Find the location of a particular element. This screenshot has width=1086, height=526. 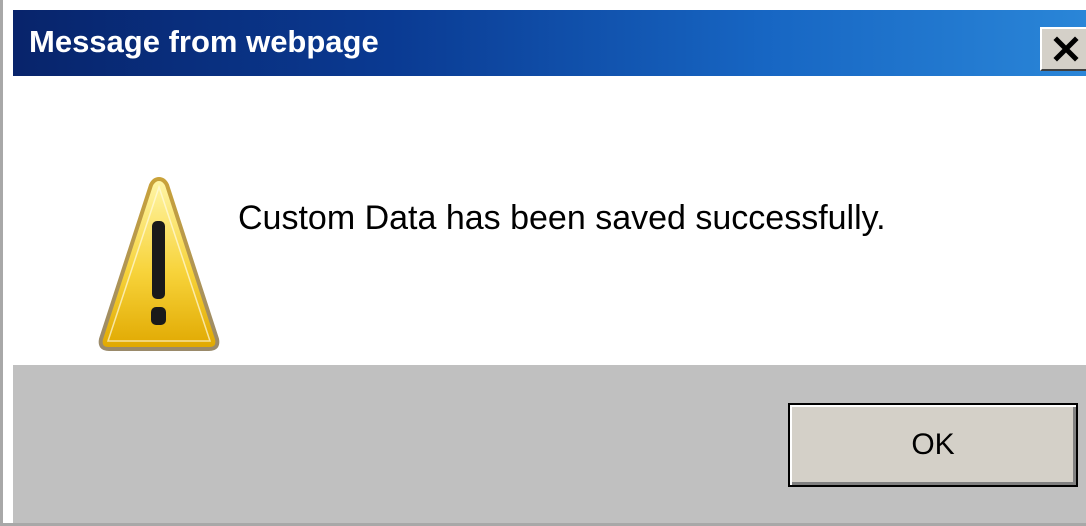

dialog-title: Message from webpage is located at coordinates (204, 41).